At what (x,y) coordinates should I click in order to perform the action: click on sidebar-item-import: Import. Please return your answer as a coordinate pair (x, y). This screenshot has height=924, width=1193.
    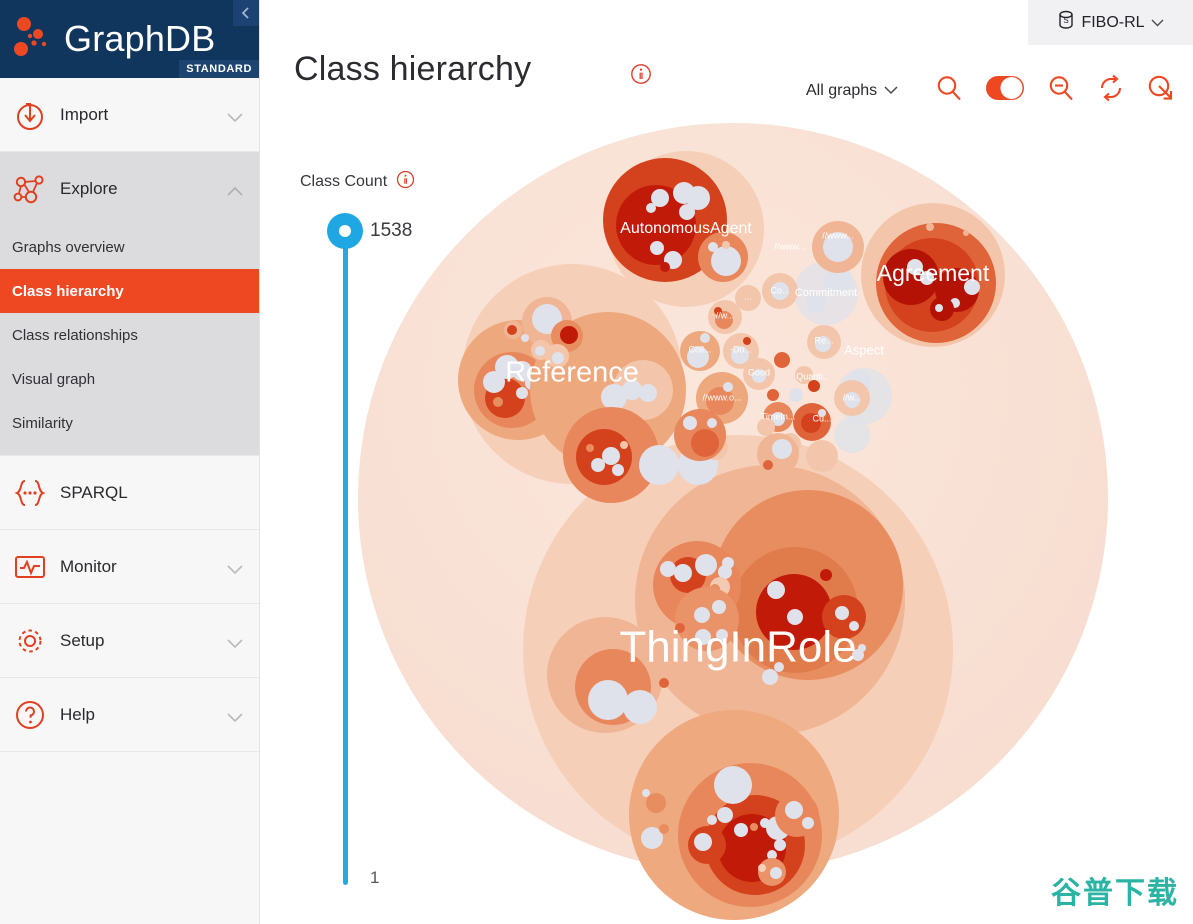
    Looking at the image, I should click on (129, 114).